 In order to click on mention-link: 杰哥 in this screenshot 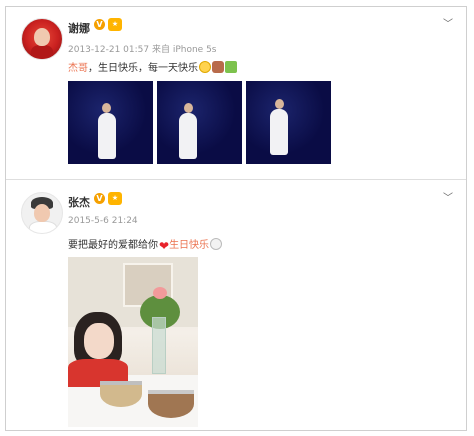, I will do `click(78, 68)`.